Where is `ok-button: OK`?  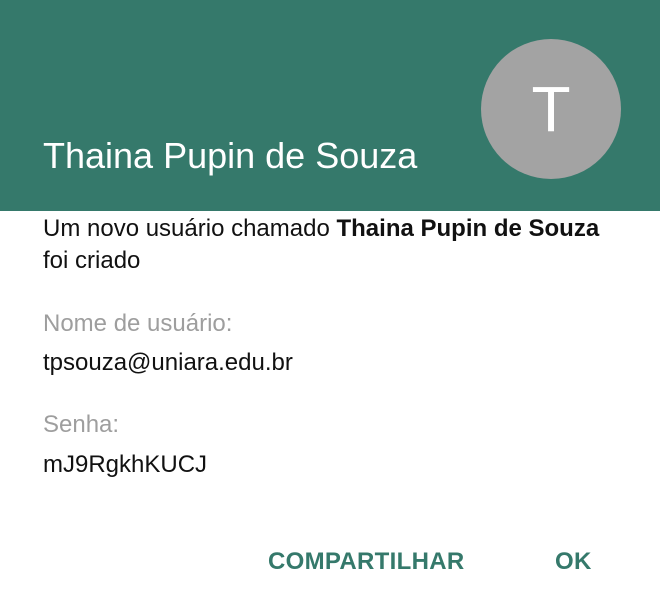
ok-button: OK is located at coordinates (573, 562).